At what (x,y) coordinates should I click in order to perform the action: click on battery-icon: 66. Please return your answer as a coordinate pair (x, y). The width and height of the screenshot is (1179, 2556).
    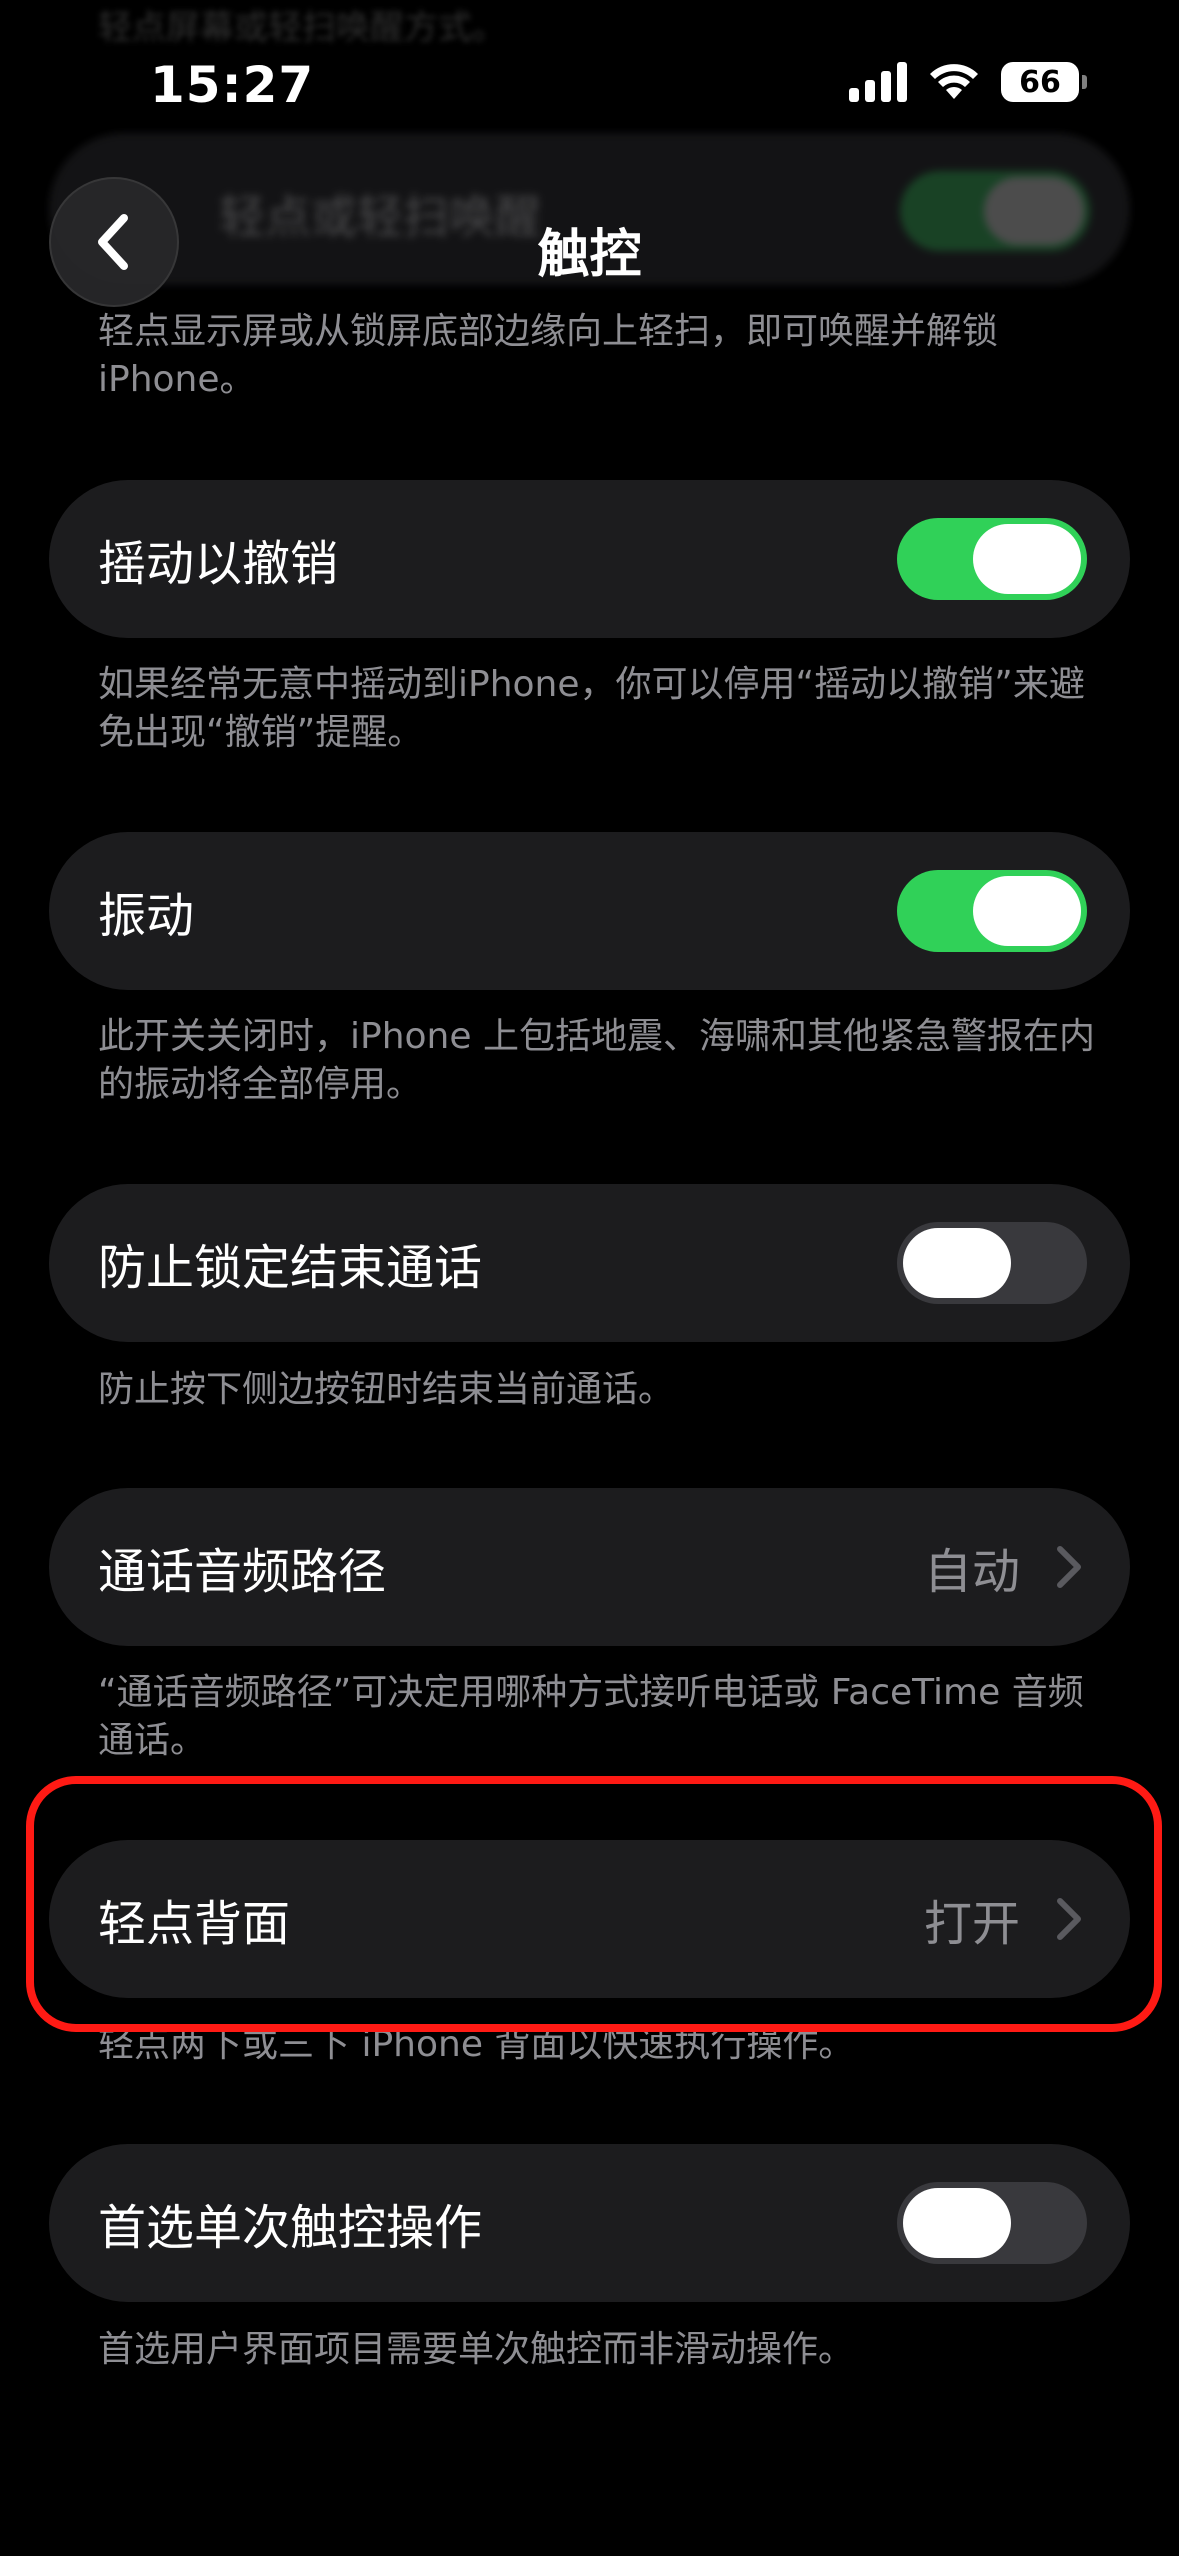
    Looking at the image, I should click on (1044, 82).